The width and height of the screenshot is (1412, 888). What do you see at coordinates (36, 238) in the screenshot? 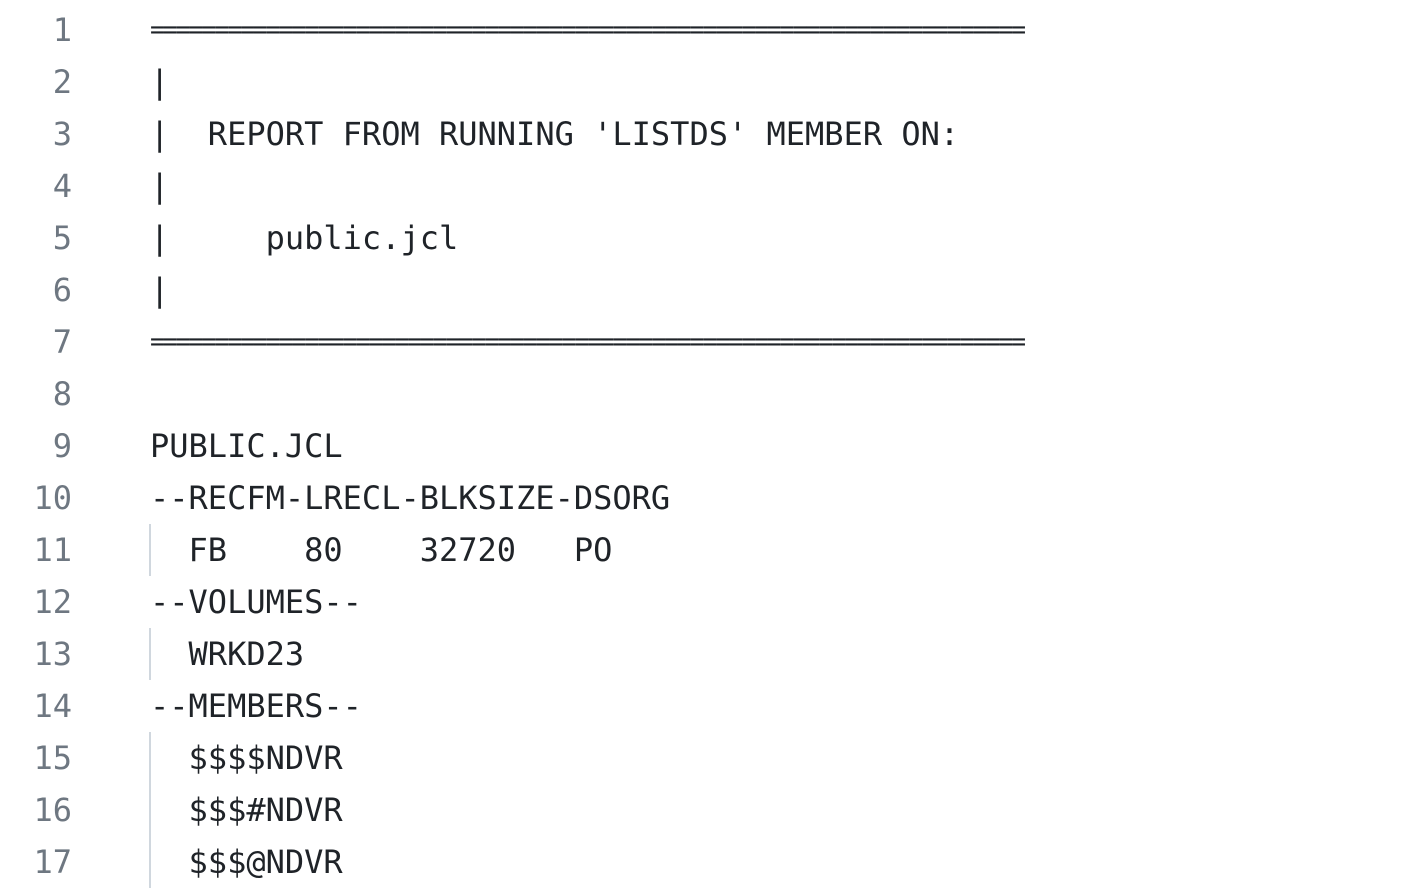
I see `line-number: 5` at bounding box center [36, 238].